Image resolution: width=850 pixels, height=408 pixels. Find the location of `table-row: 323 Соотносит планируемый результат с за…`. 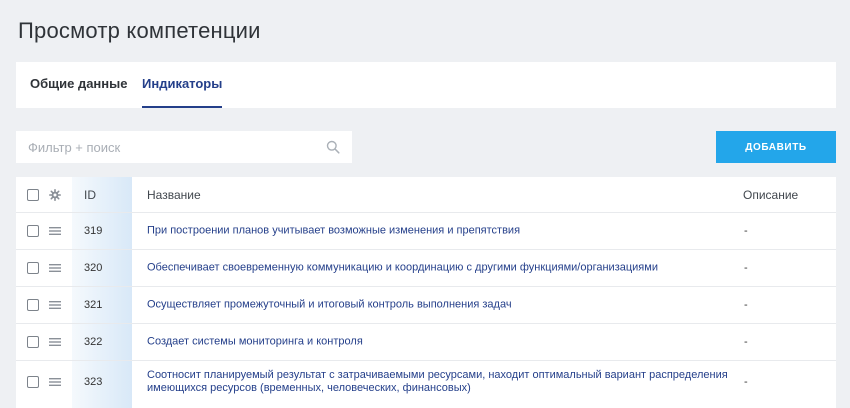

table-row: 323 Соотносит планируемый результат с за… is located at coordinates (426, 382).